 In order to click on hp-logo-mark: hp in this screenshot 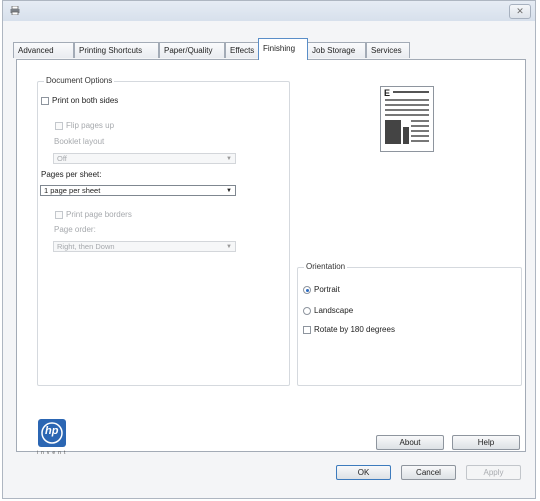, I will do `click(52, 431)`.